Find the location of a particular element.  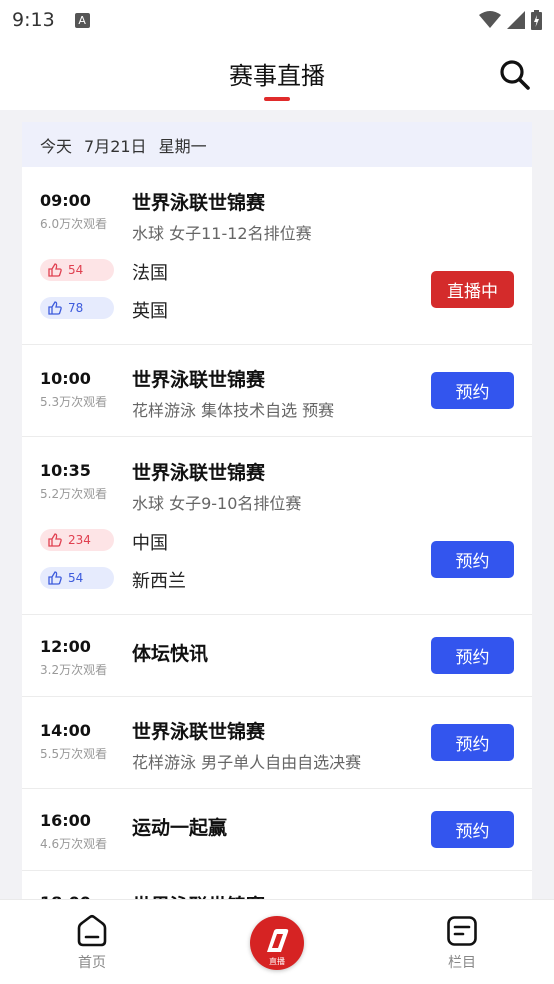

date-label: 7月21日 is located at coordinates (115, 146).